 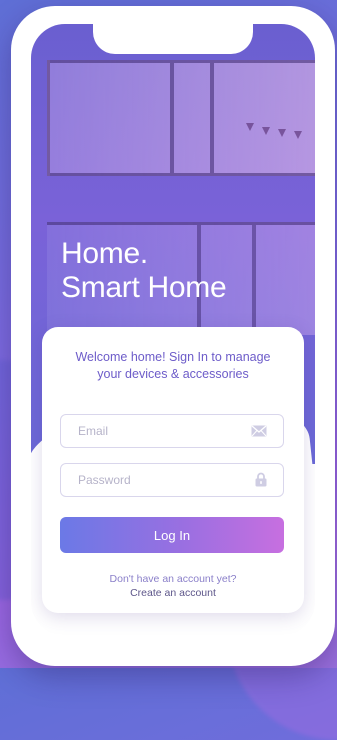 I want to click on email-input, so click(x=159, y=431).